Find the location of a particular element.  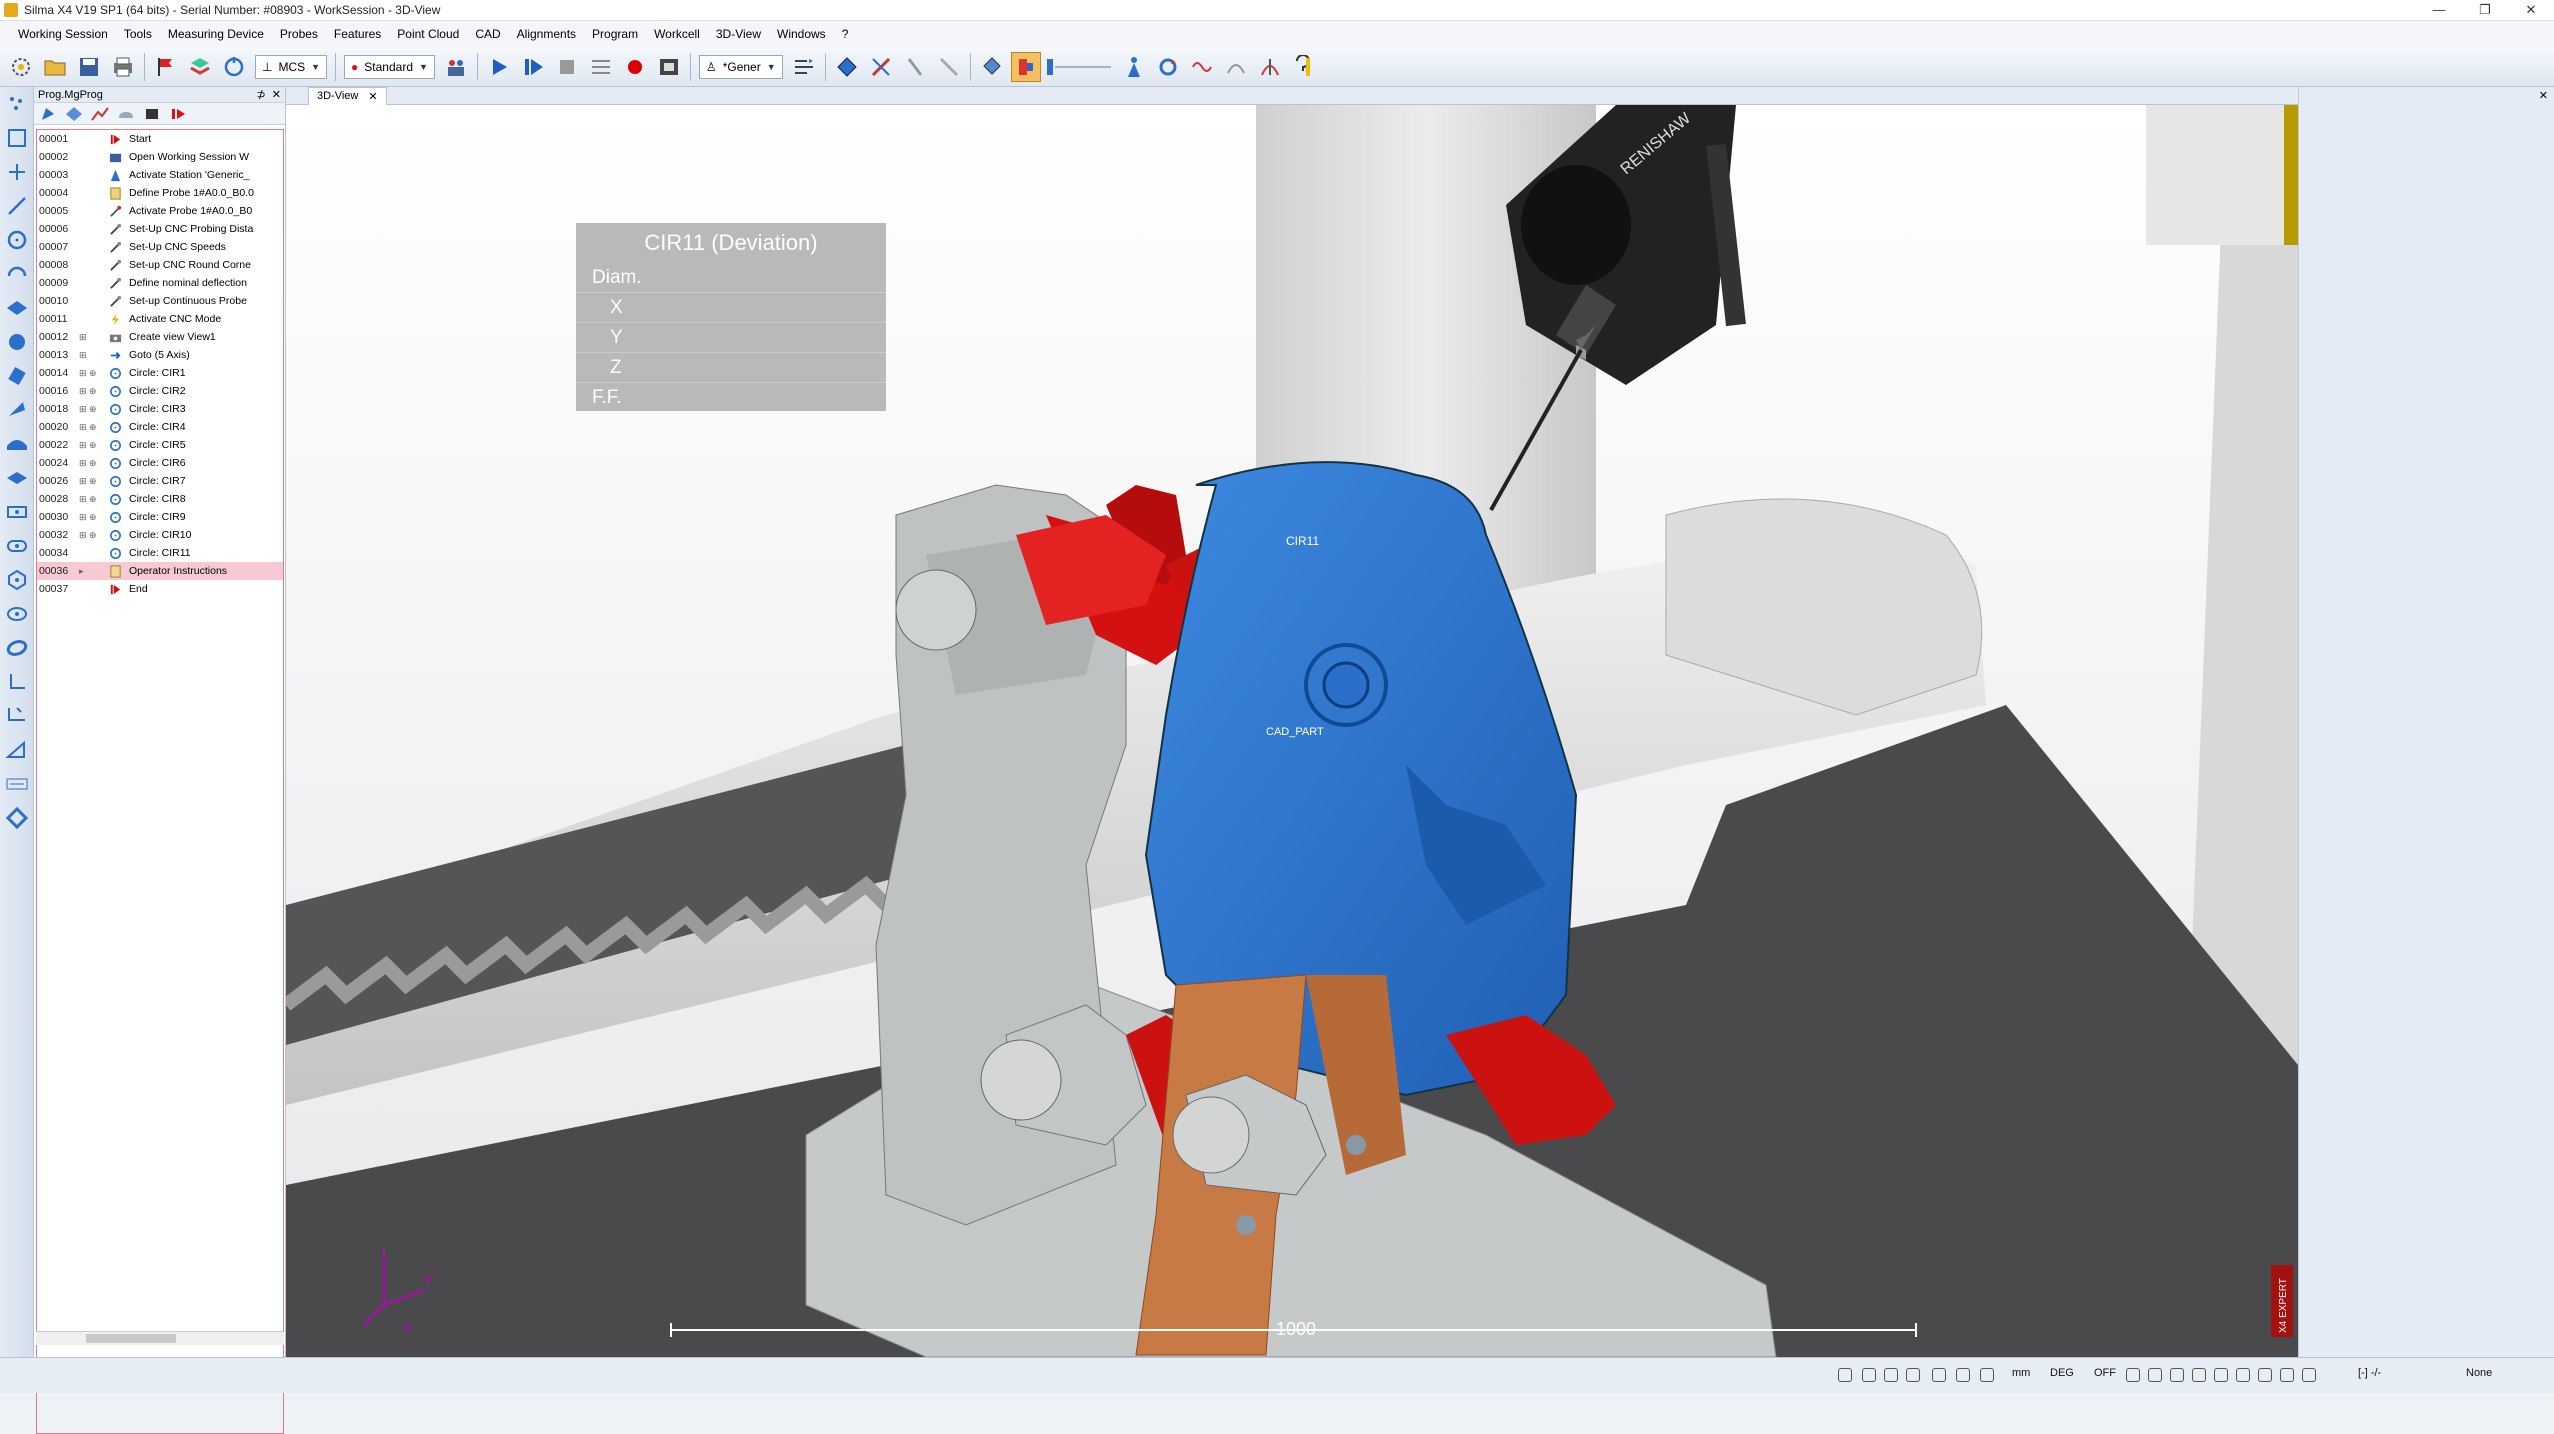

help-icon is located at coordinates (1304, 67).